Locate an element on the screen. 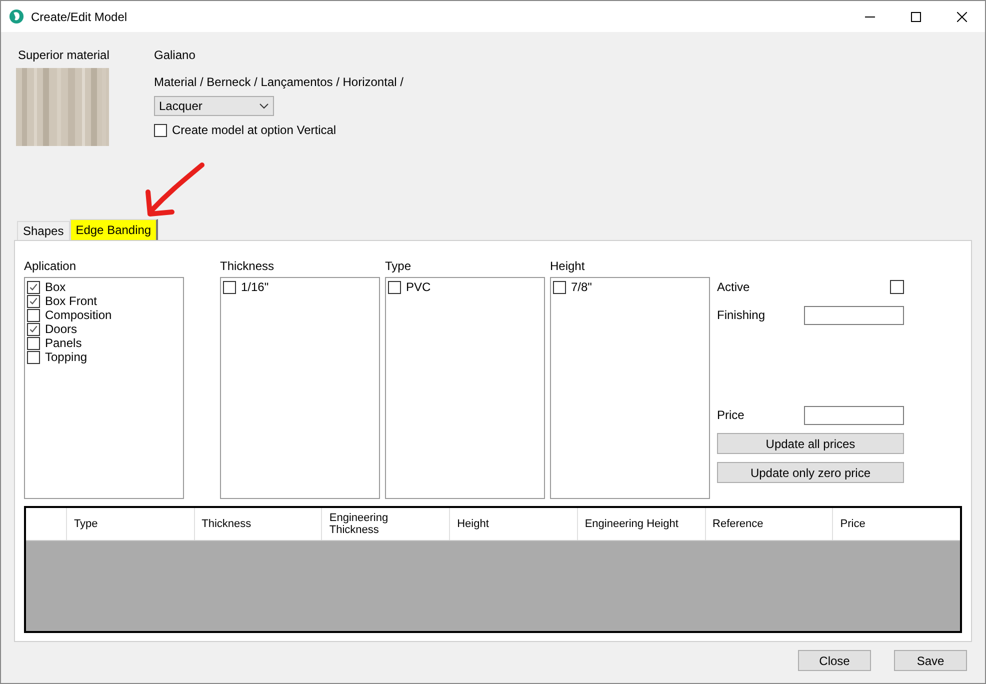  caret-icon is located at coordinates (264, 106).